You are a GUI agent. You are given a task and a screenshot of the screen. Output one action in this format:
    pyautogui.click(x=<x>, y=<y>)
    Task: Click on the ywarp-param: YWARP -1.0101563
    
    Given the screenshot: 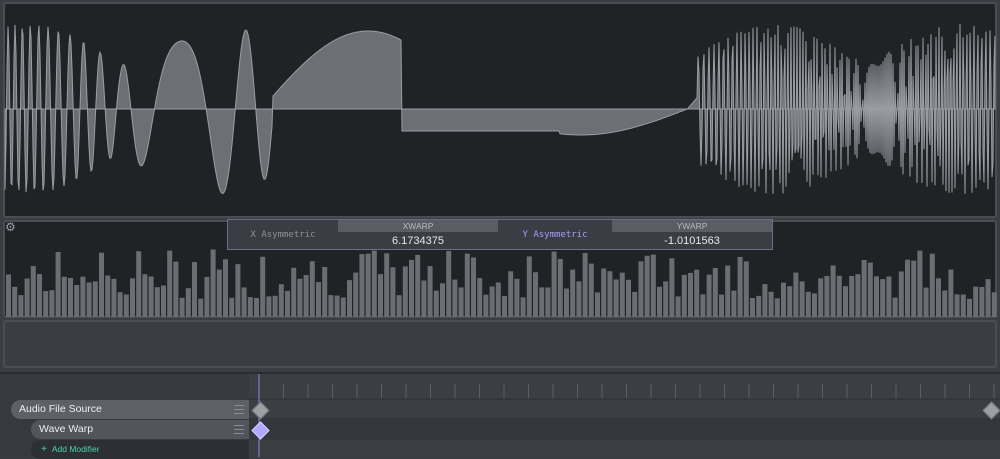 What is the action you would take?
    pyautogui.click(x=692, y=234)
    